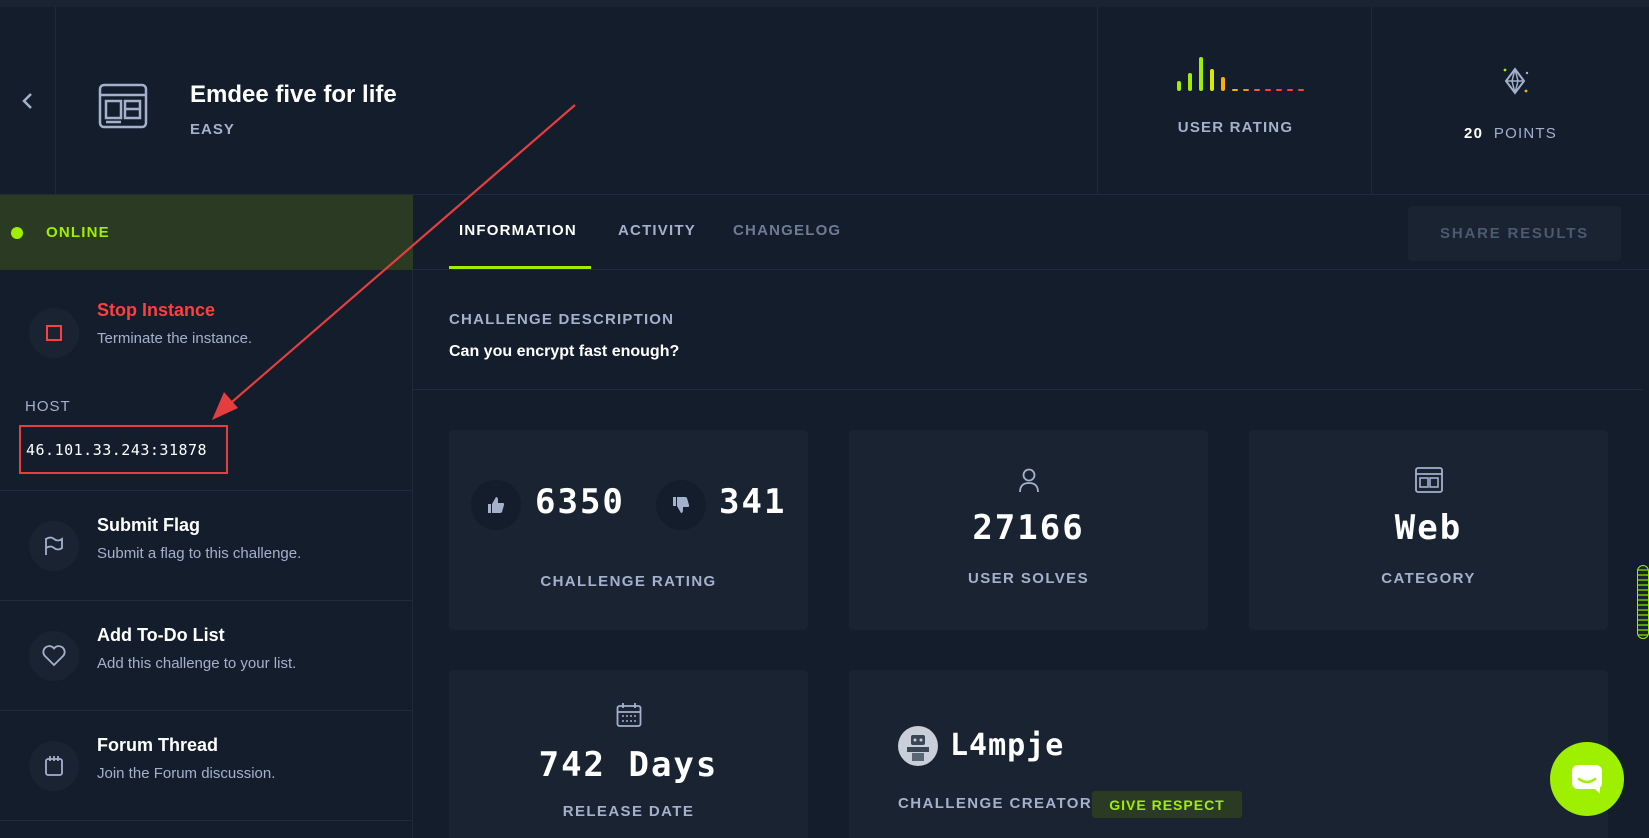 The height and width of the screenshot is (838, 1649). Describe the element at coordinates (1028, 578) in the screenshot. I see `user-solves-caption: USER SOLVES` at that location.